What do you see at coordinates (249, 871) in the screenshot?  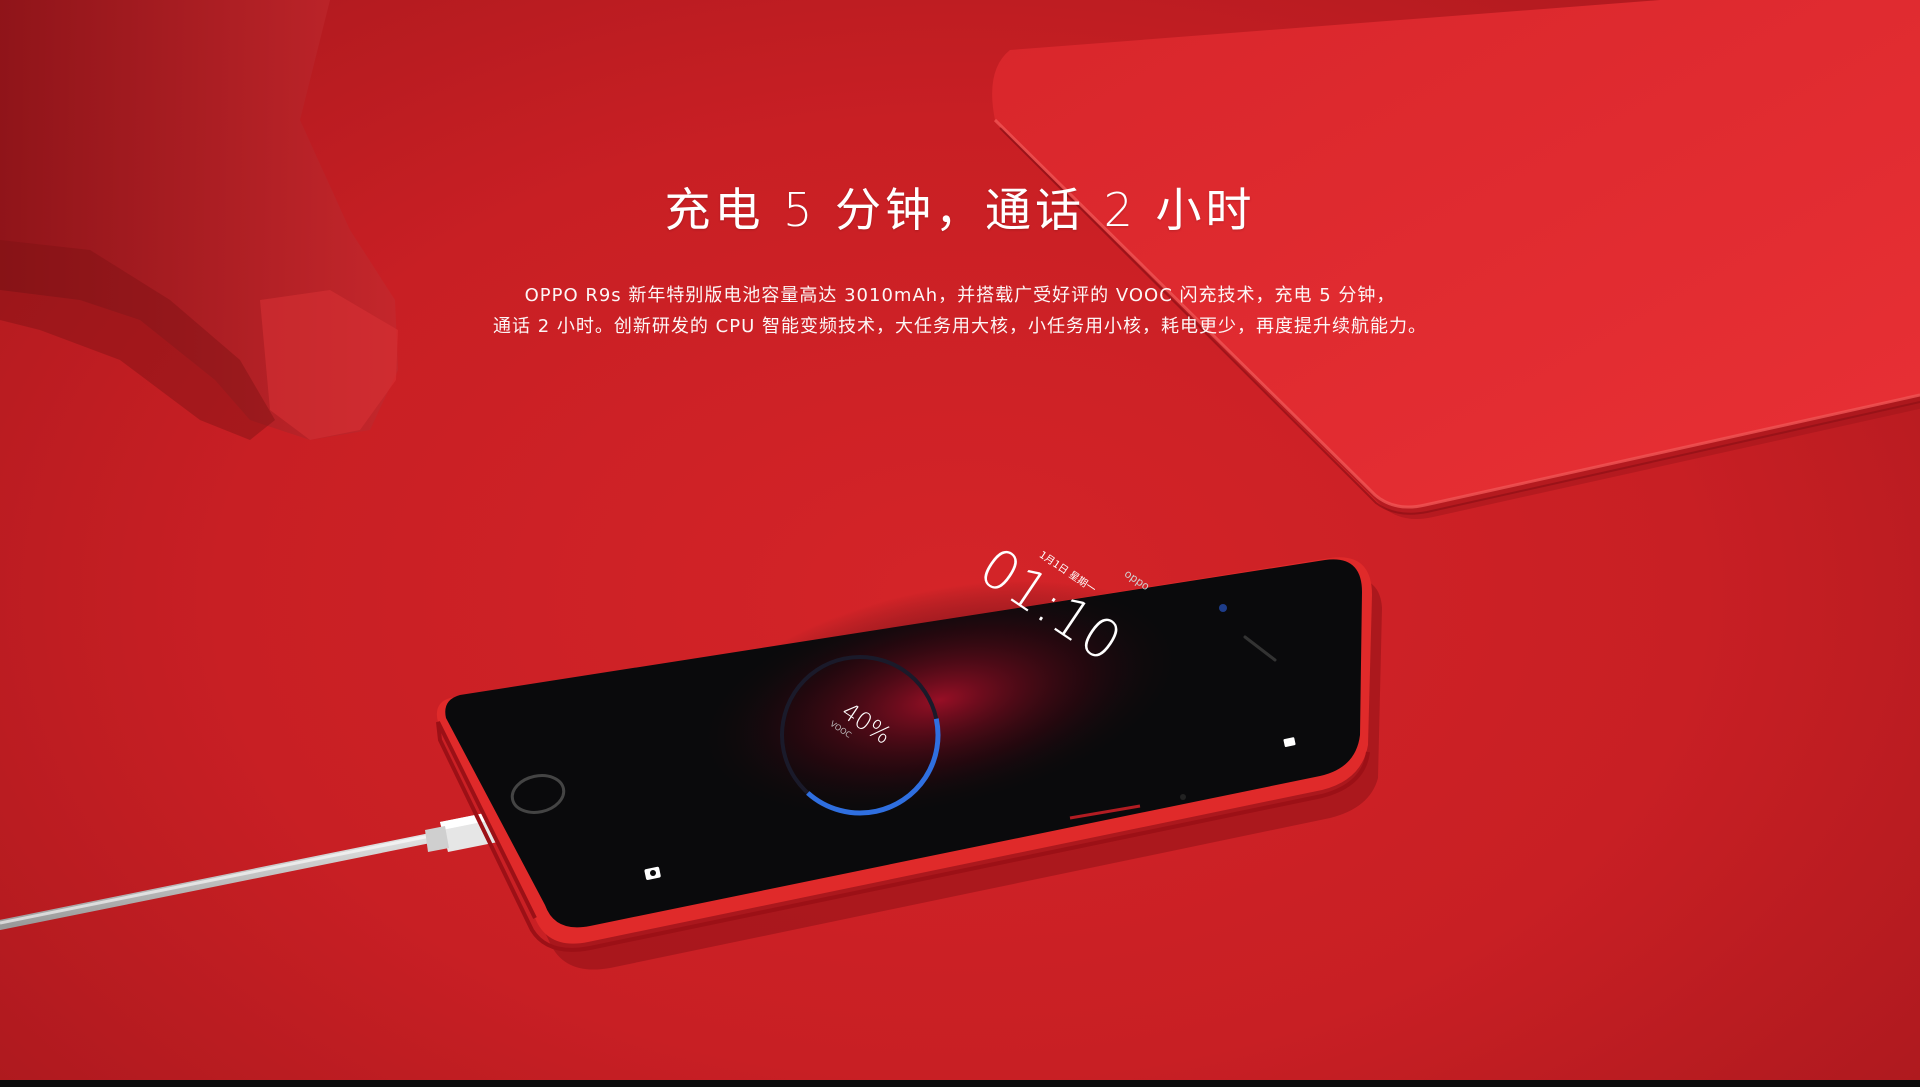 I see `charging-cable` at bounding box center [249, 871].